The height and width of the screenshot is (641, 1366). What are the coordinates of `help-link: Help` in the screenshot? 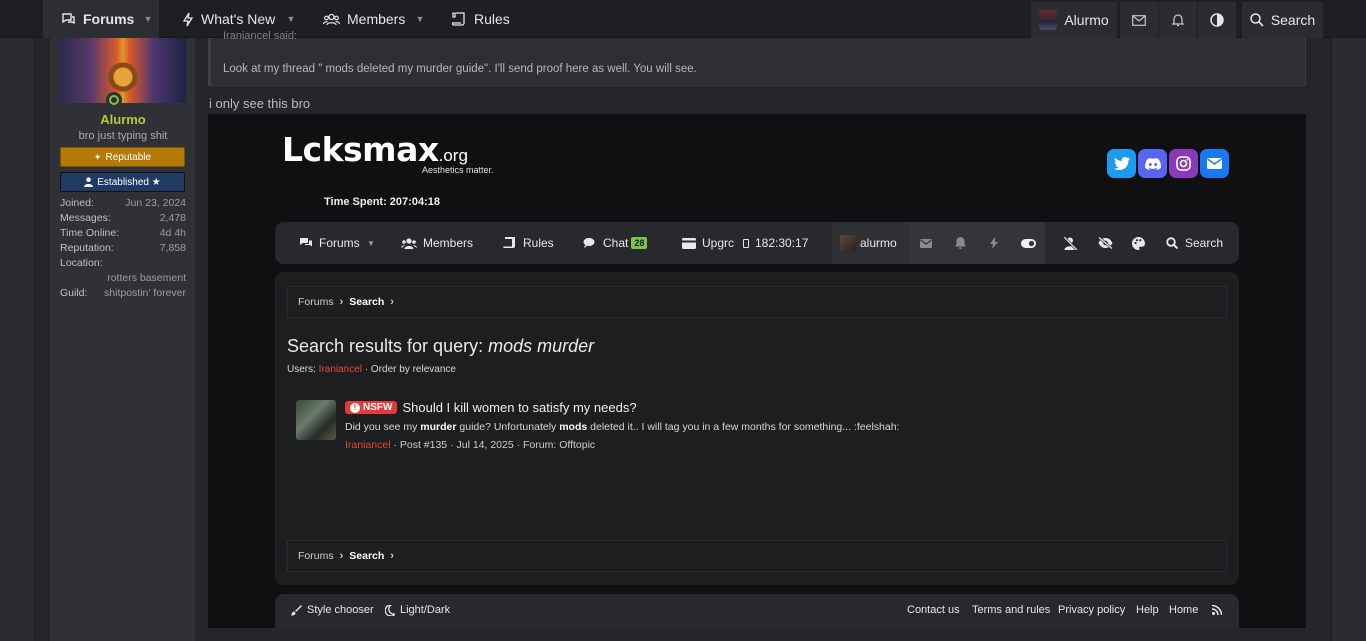 It's located at (1147, 610).